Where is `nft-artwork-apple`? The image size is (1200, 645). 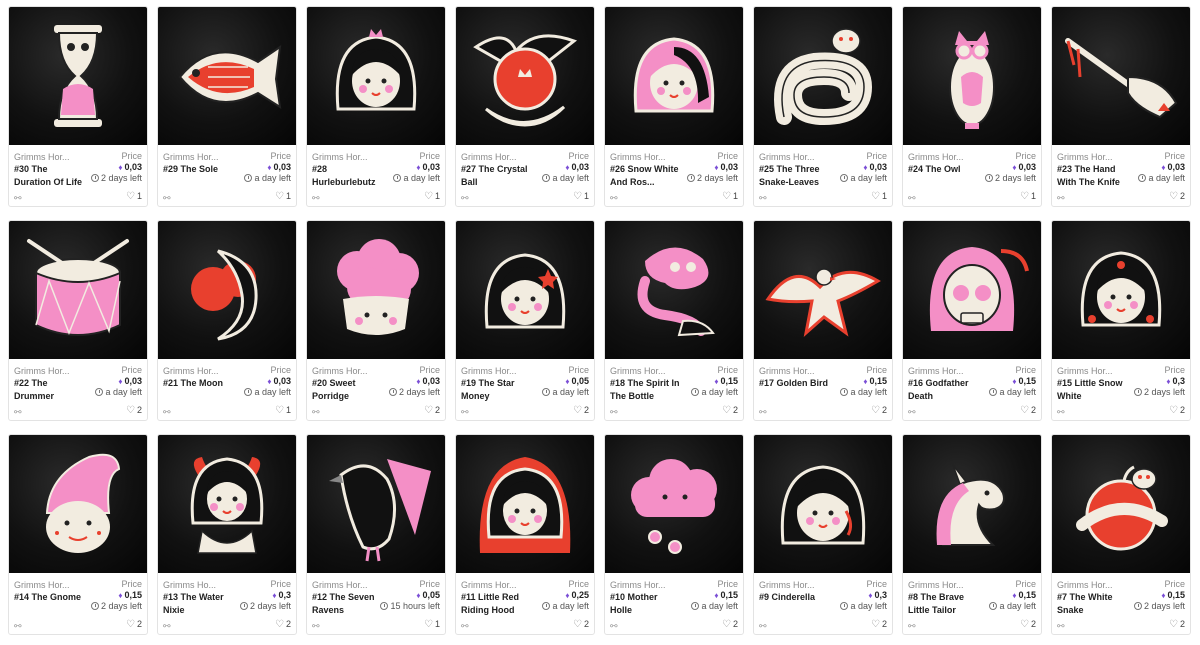
nft-artwork-apple is located at coordinates (1121, 504).